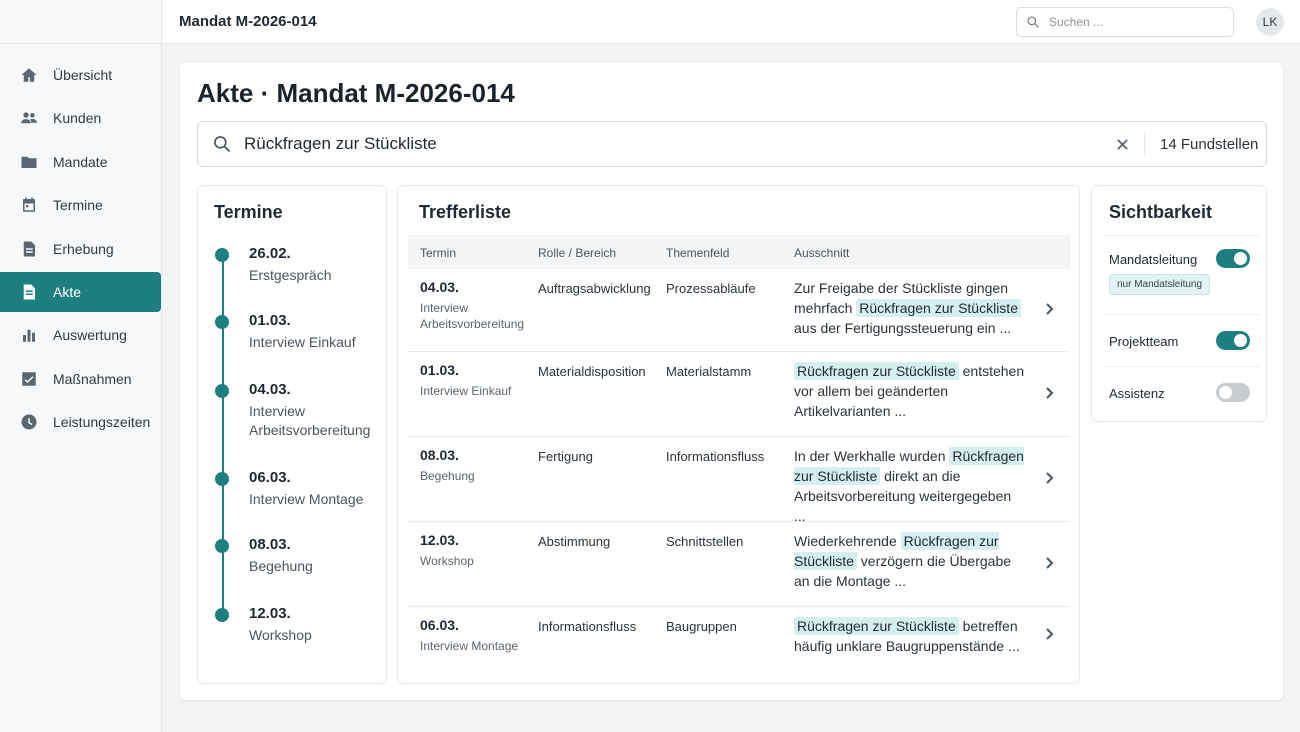 This screenshot has width=1300, height=732. I want to click on sidebar-header, so click(80, 22).